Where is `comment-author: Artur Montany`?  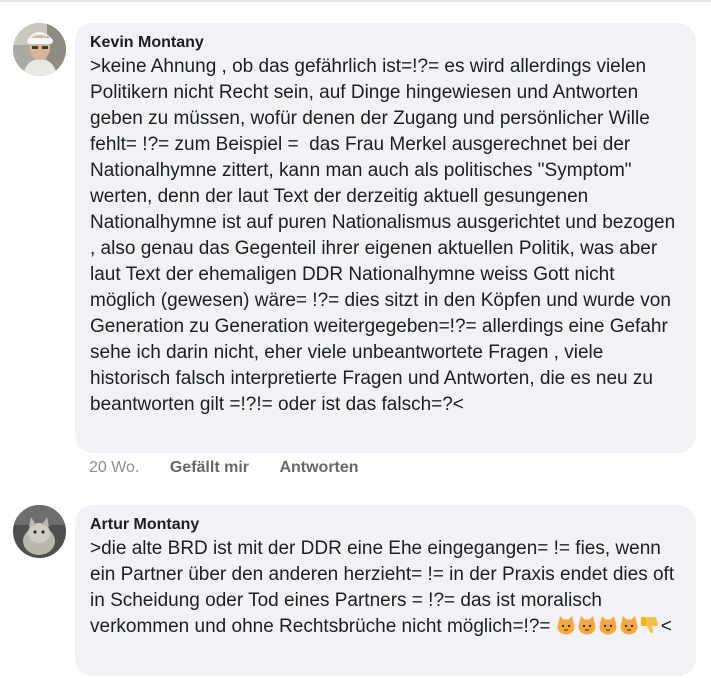 comment-author: Artur Montany is located at coordinates (386, 524).